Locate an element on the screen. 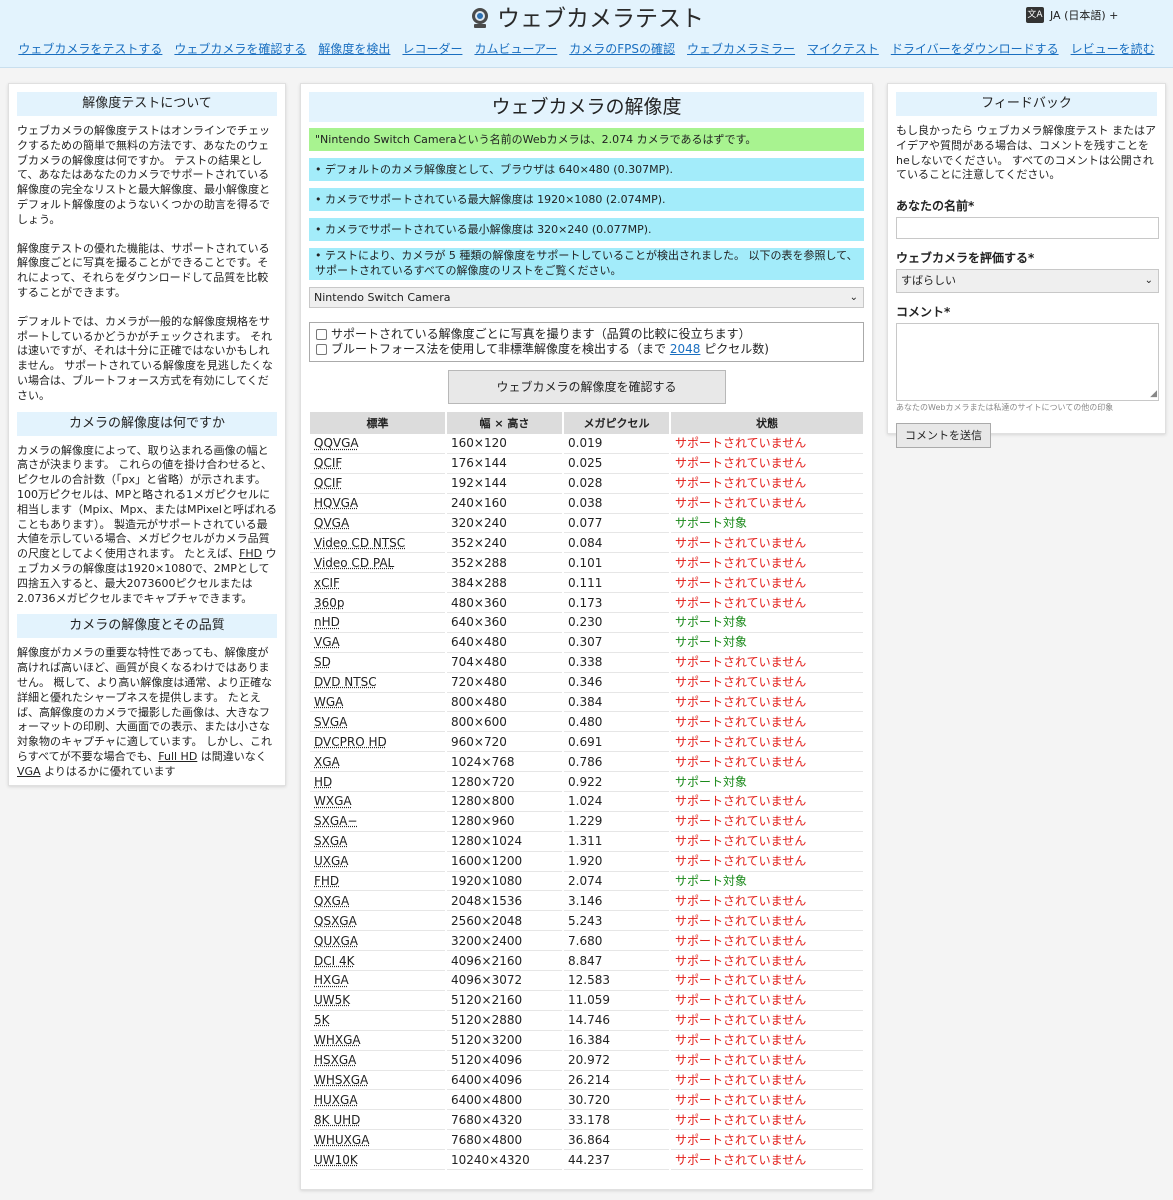 The height and width of the screenshot is (1200, 1173). brute-force-option: ブルートフォース法を使用して非標準解像度を検出する（まで 2048 ピクセル数) is located at coordinates (586, 349).